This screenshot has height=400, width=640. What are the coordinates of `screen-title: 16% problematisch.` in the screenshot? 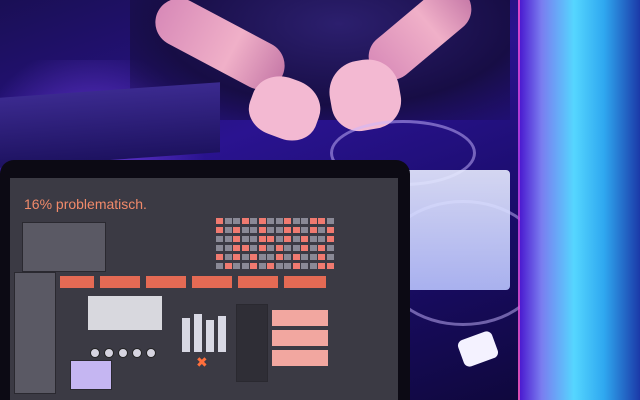 It's located at (85, 204).